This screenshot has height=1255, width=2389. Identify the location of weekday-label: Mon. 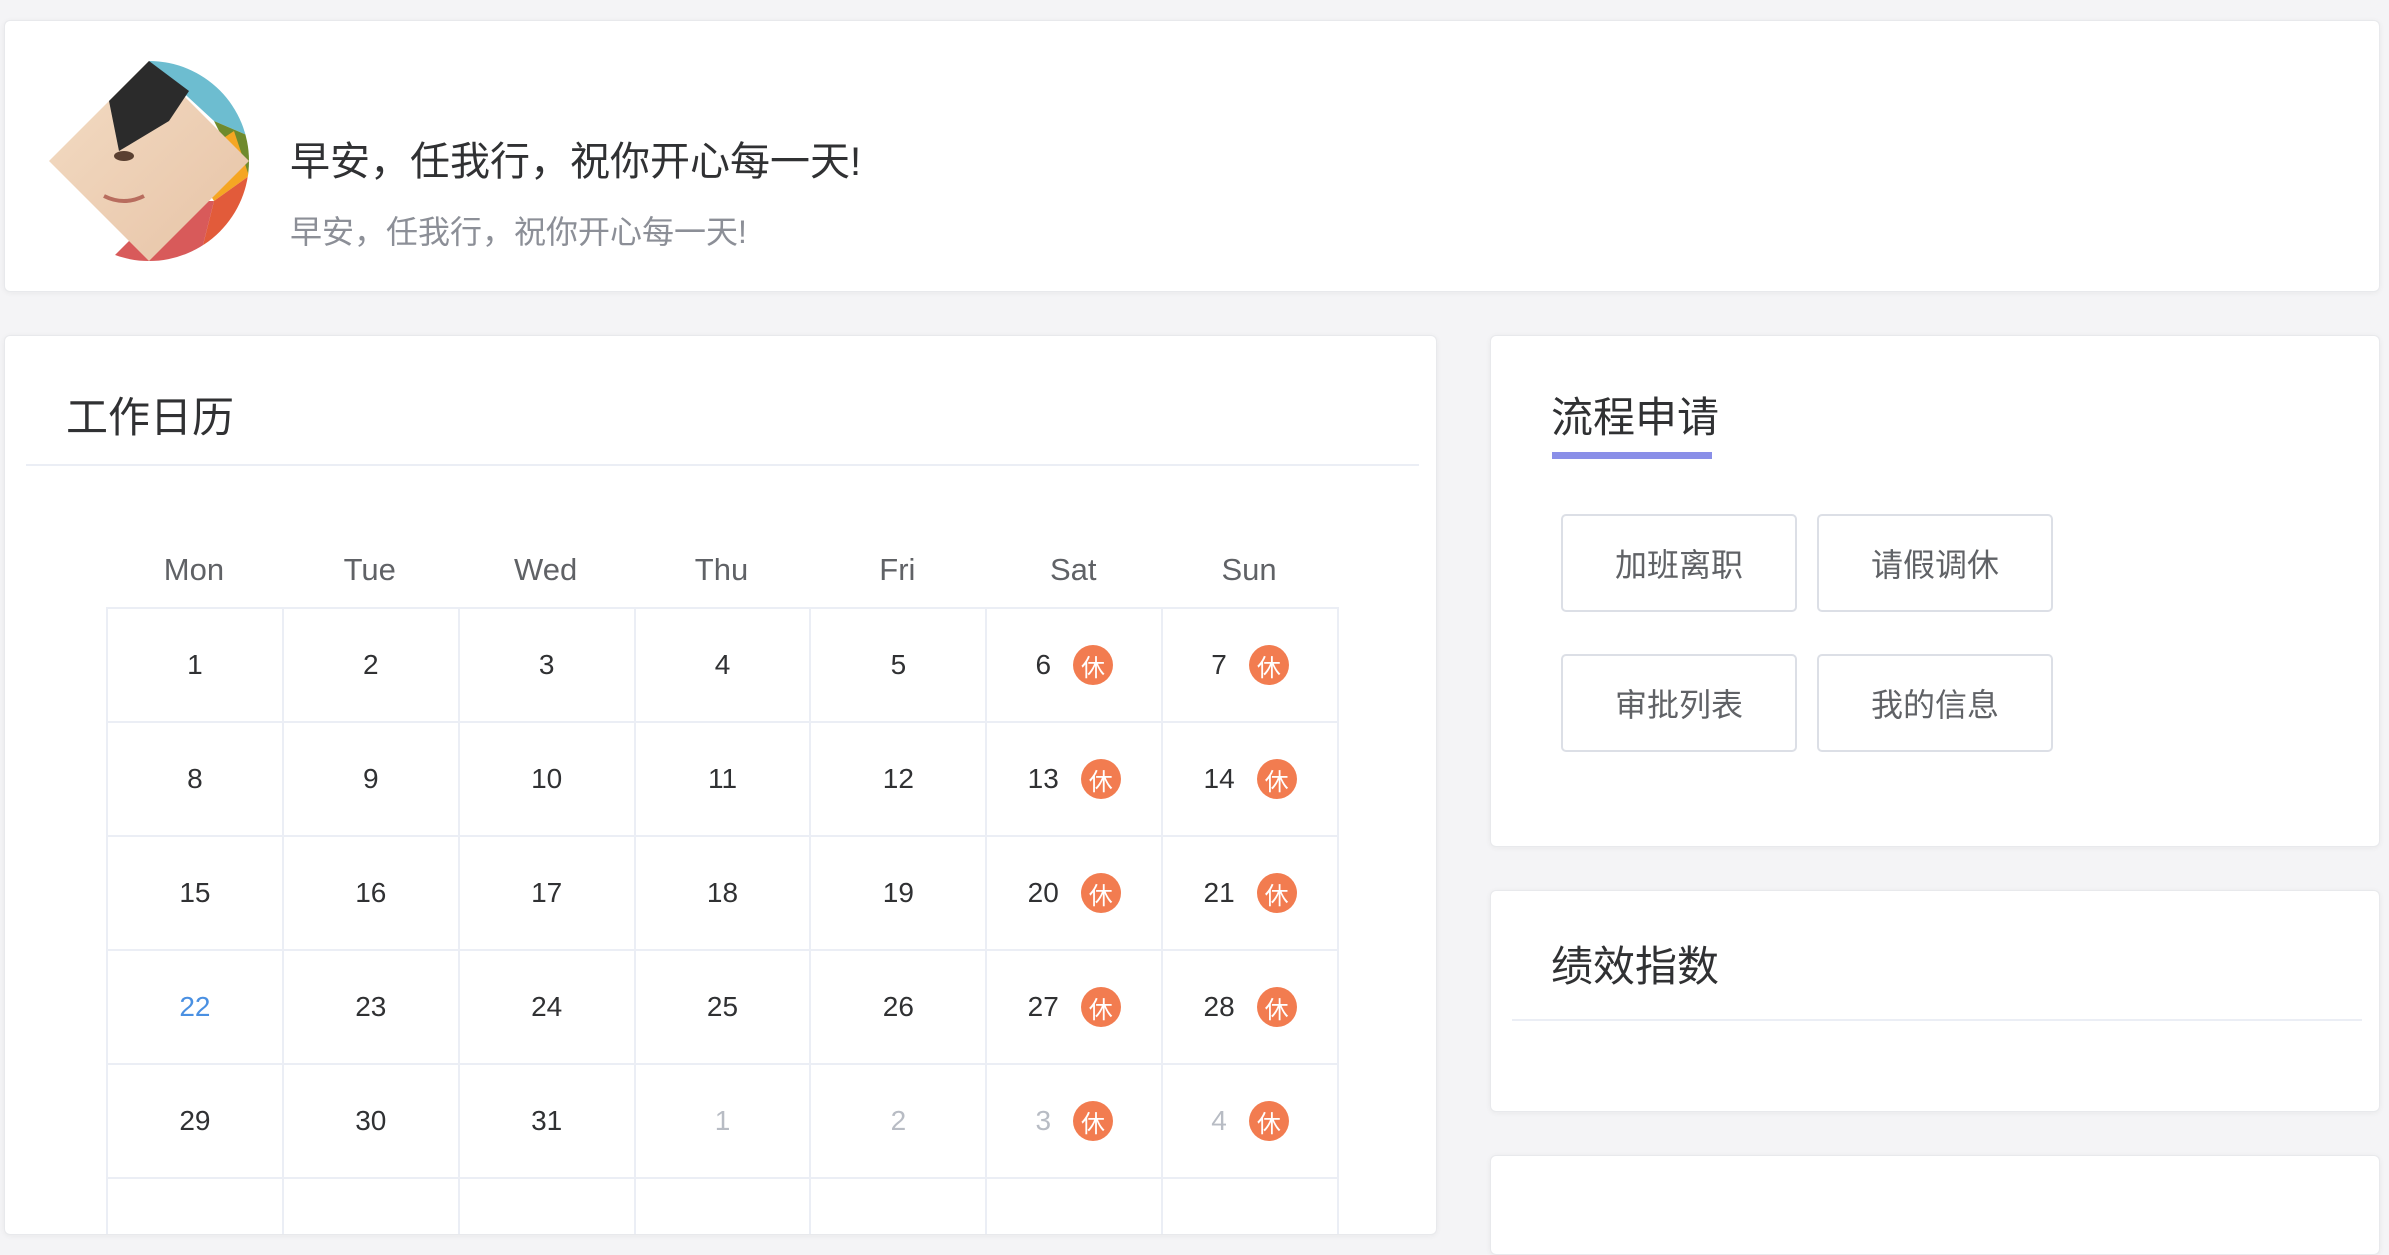
(194, 569).